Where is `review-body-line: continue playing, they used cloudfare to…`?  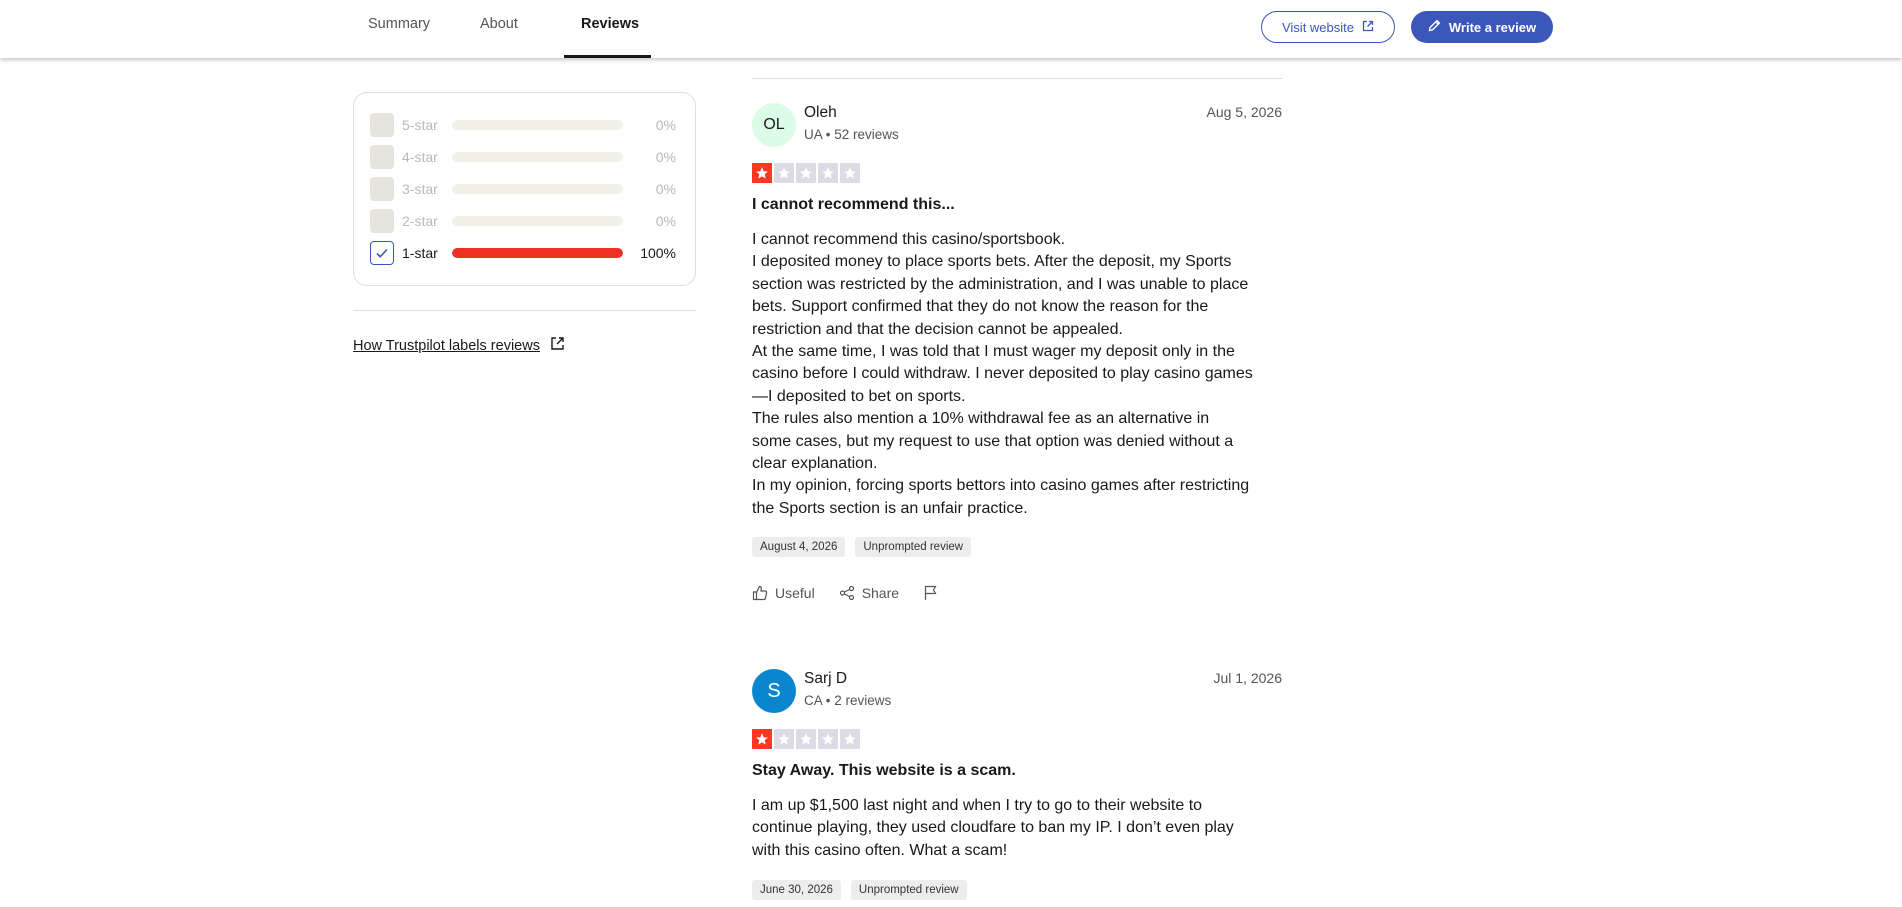
review-body-line: continue playing, they used cloudfare to… is located at coordinates (993, 828).